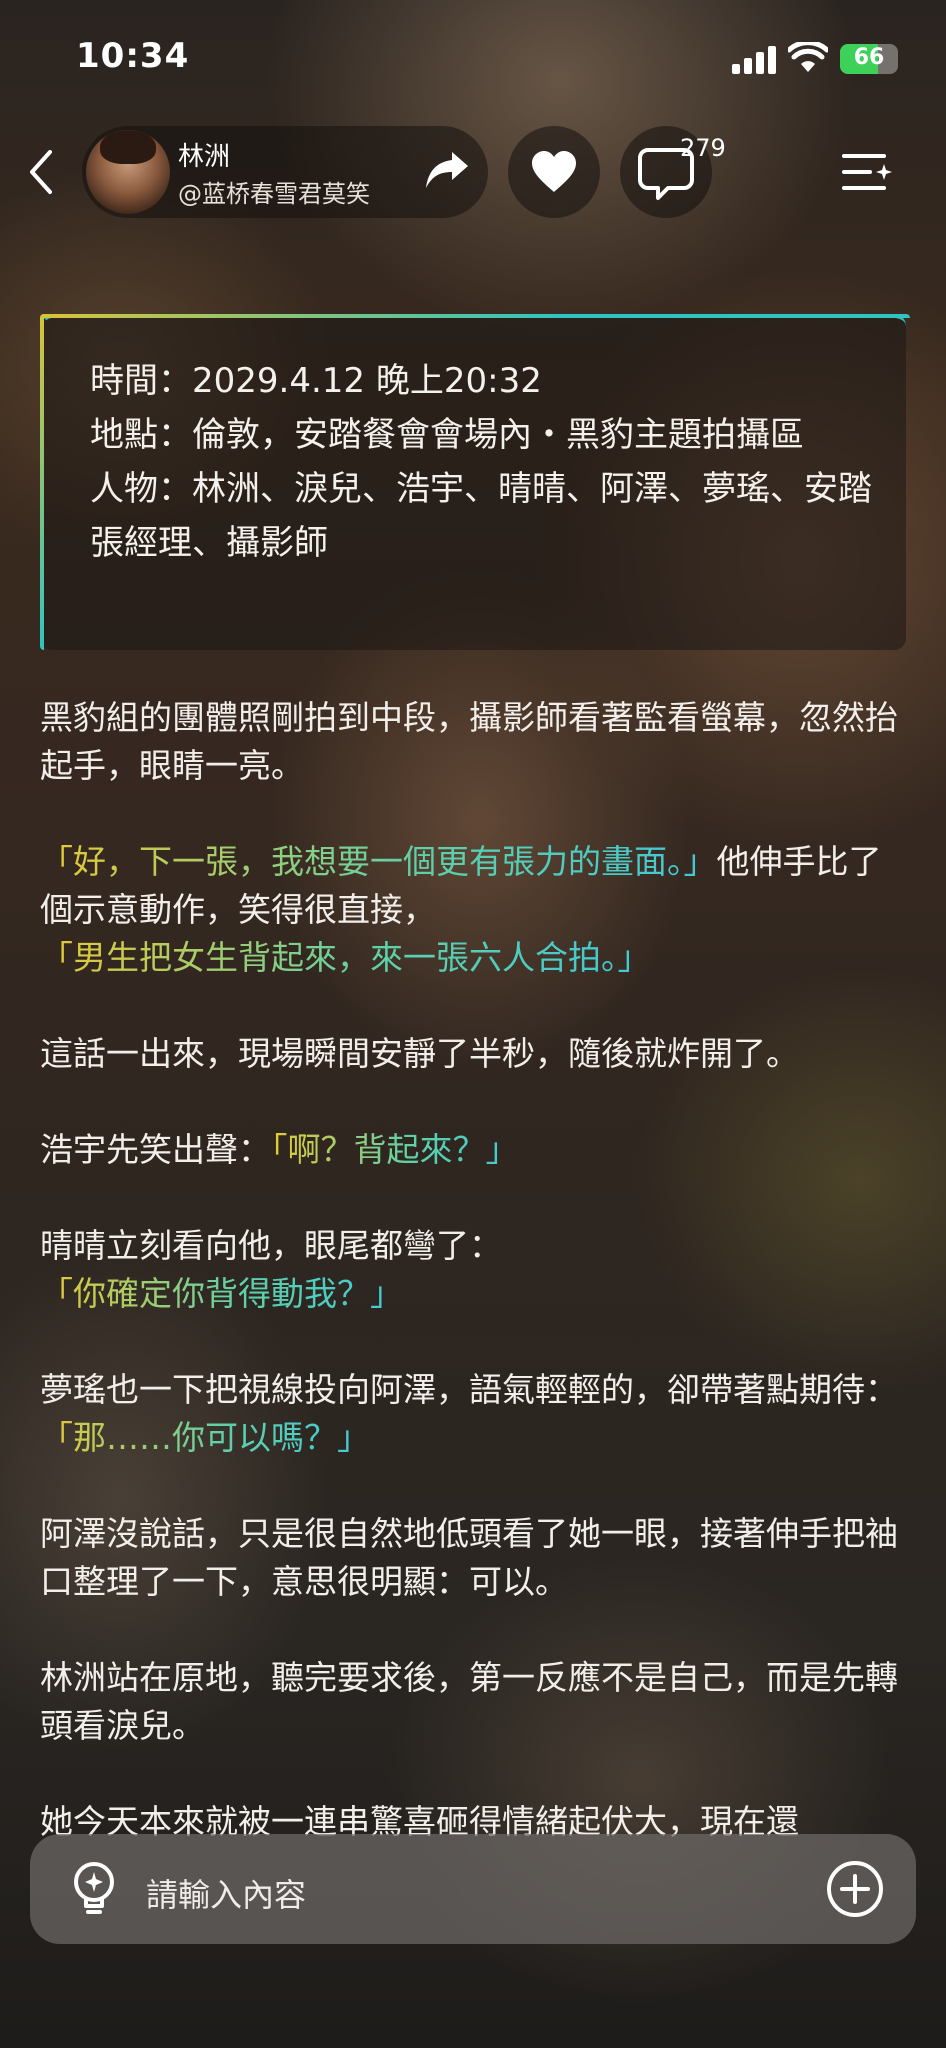 This screenshot has width=946, height=2048. I want to click on story-paragraph: 這話一出來，現場瞬間安靜了半秒，隨後就炸開了。, so click(419, 1053).